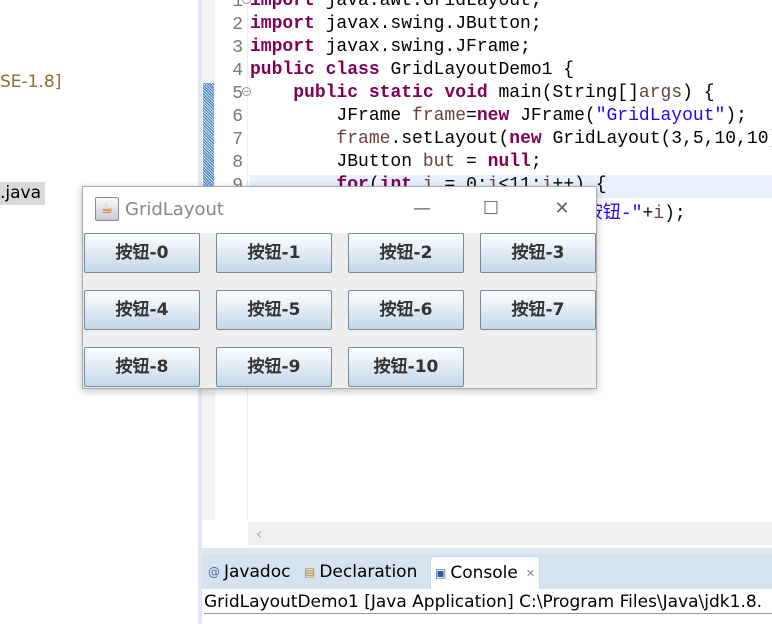 The height and width of the screenshot is (624, 772). What do you see at coordinates (274, 367) in the screenshot?
I see `grid-button-9: 按钮-9` at bounding box center [274, 367].